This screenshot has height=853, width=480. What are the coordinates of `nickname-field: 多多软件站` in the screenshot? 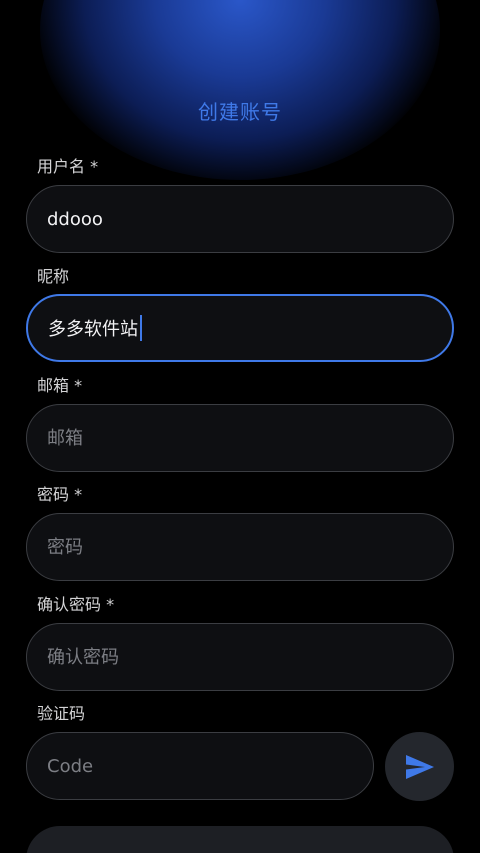 It's located at (240, 328).